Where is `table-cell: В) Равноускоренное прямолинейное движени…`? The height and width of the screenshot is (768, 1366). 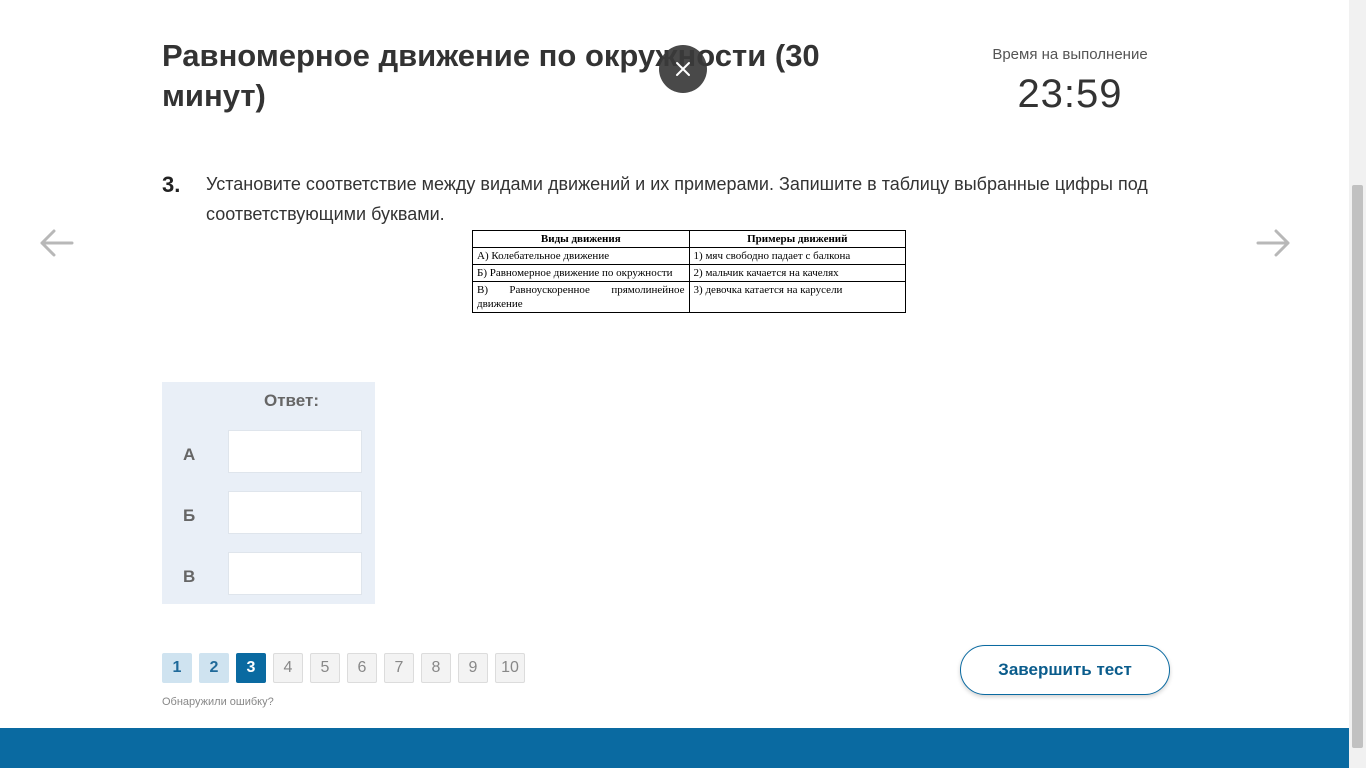
table-cell: В) Равноускоренное прямолинейное движени… is located at coordinates (581, 297).